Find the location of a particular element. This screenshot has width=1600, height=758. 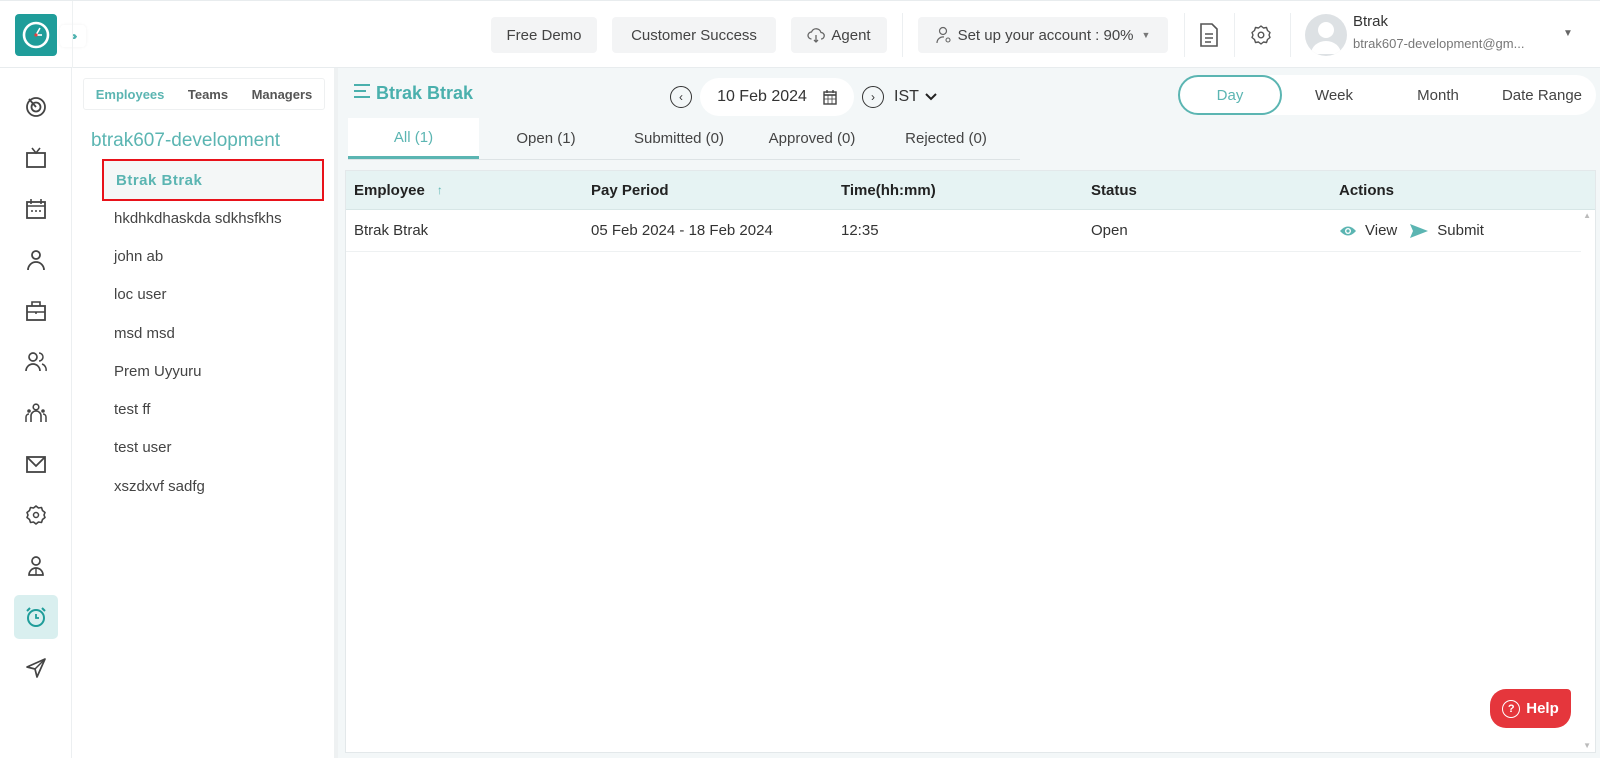

tab-rejected: Rejected (0) is located at coordinates (946, 138).